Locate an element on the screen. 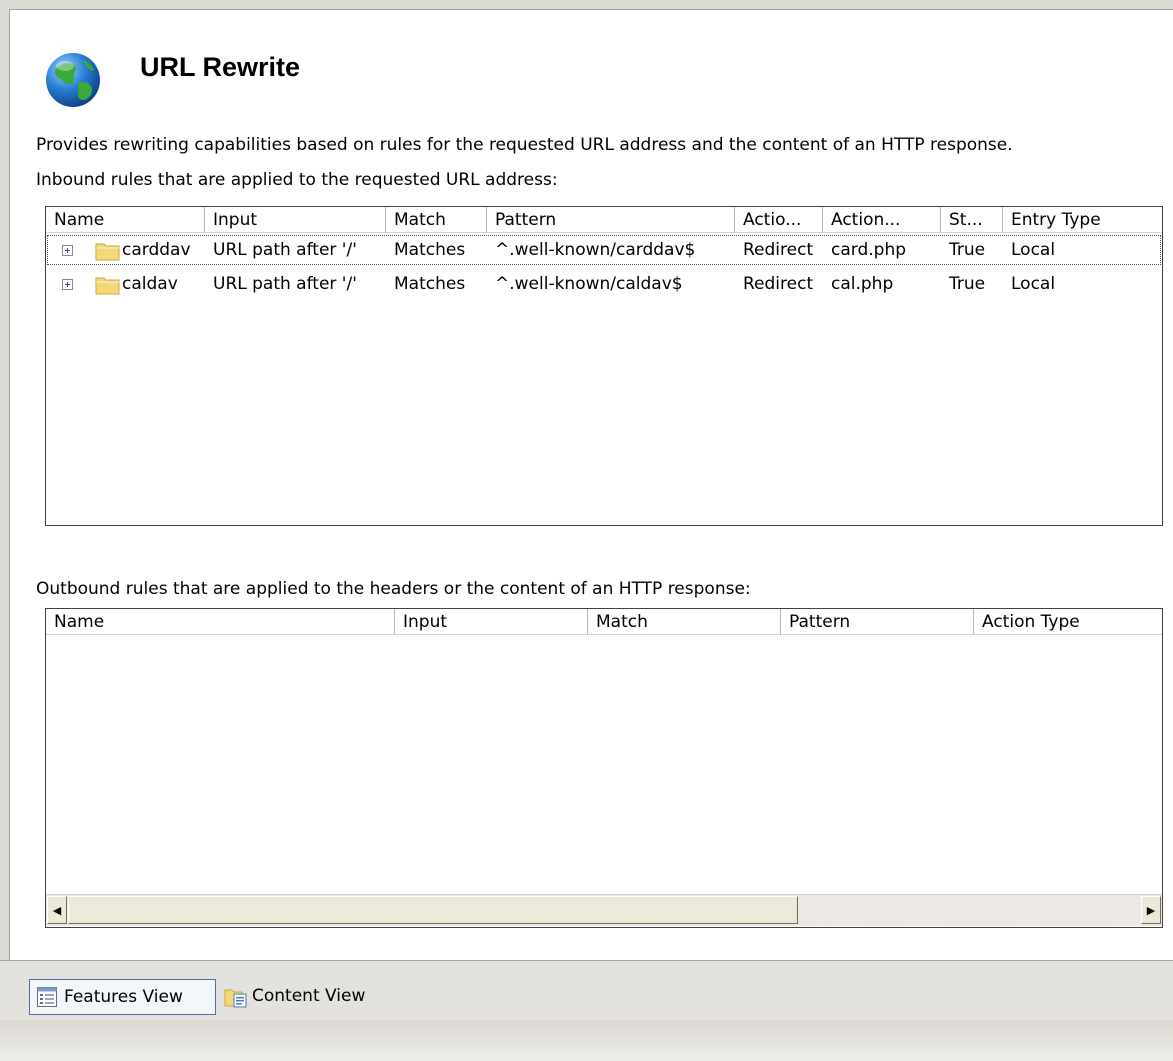 Image resolution: width=1173 pixels, height=1061 pixels. page-title: URL Rewrite is located at coordinates (220, 67).